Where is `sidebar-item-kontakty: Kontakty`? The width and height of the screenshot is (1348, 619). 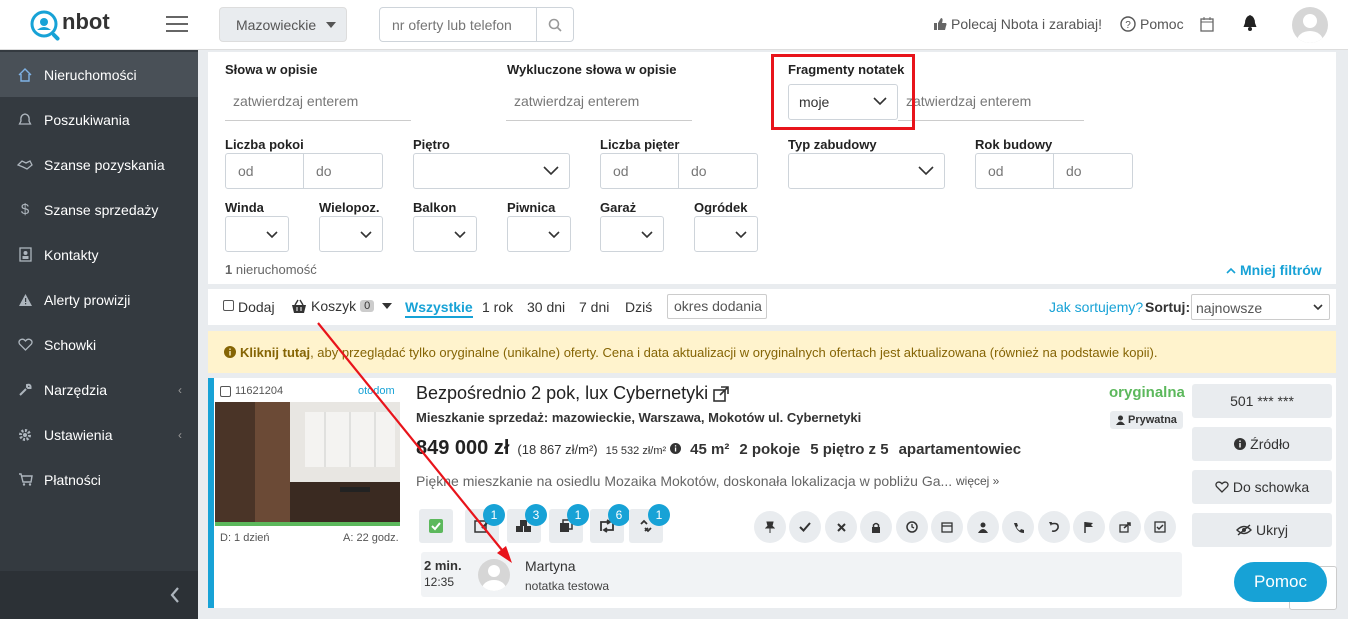 sidebar-item-kontakty: Kontakty is located at coordinates (99, 254).